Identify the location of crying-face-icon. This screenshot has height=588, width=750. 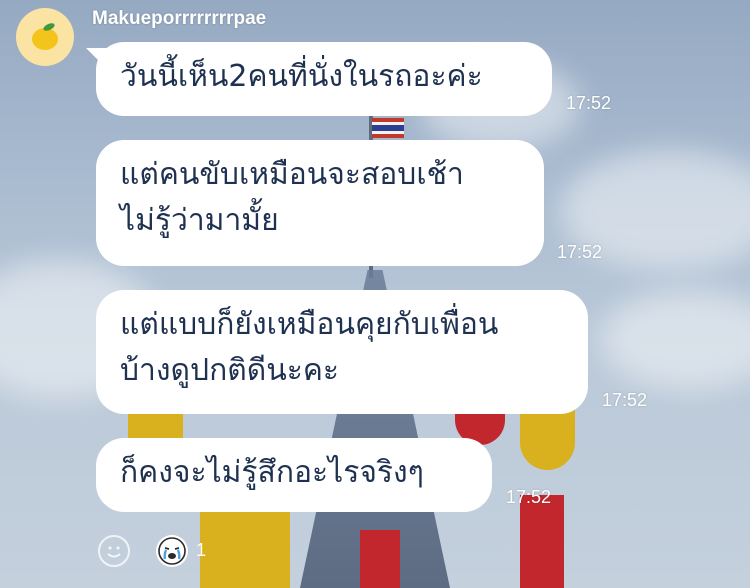
(172, 551).